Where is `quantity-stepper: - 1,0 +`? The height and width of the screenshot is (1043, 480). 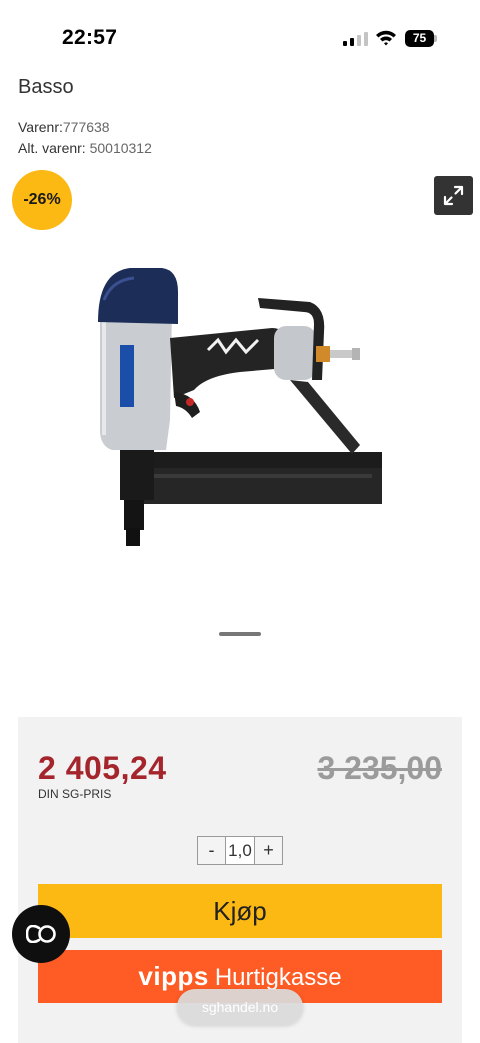 quantity-stepper: - 1,0 + is located at coordinates (240, 850).